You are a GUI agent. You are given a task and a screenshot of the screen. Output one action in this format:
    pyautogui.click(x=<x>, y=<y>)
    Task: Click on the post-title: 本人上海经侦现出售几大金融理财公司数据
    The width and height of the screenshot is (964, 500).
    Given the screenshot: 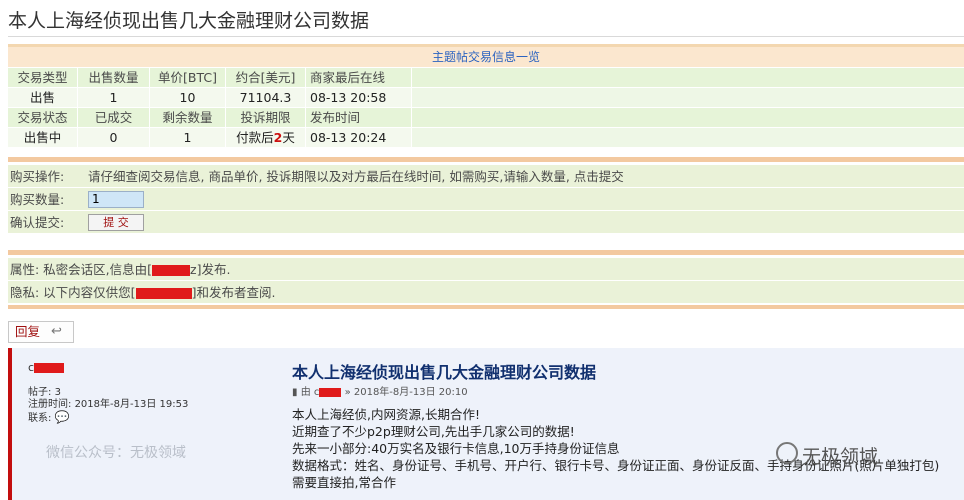 What is the action you would take?
    pyautogui.click(x=444, y=372)
    